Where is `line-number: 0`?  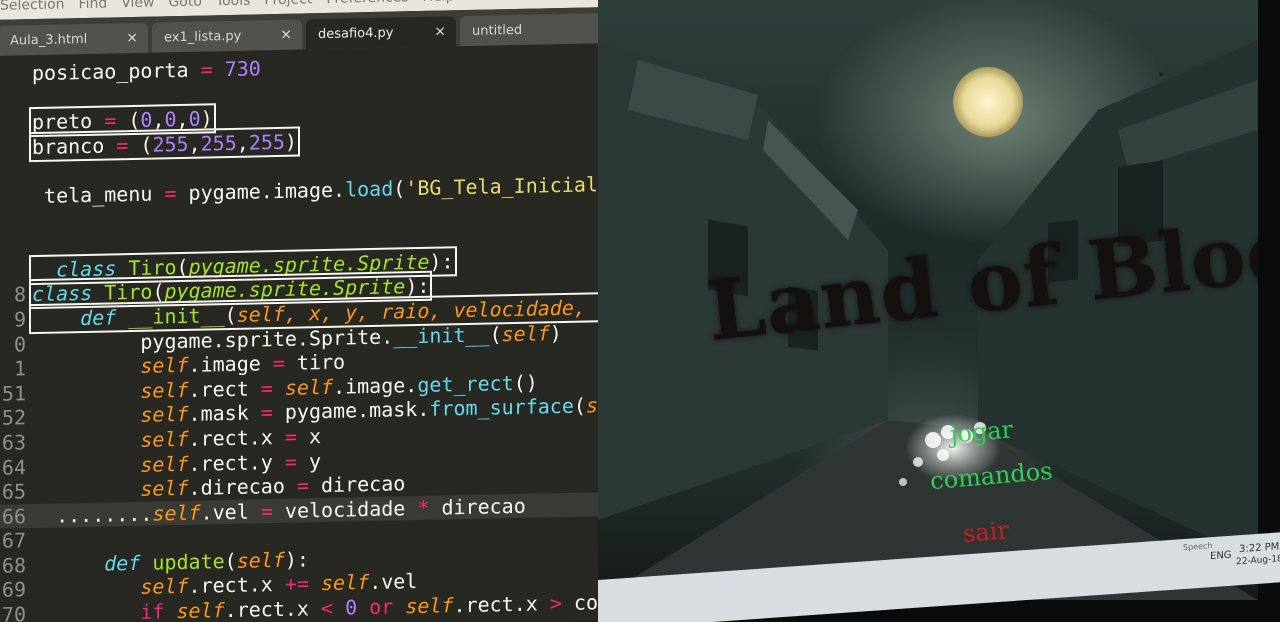
line-number: 0 is located at coordinates (19, 344).